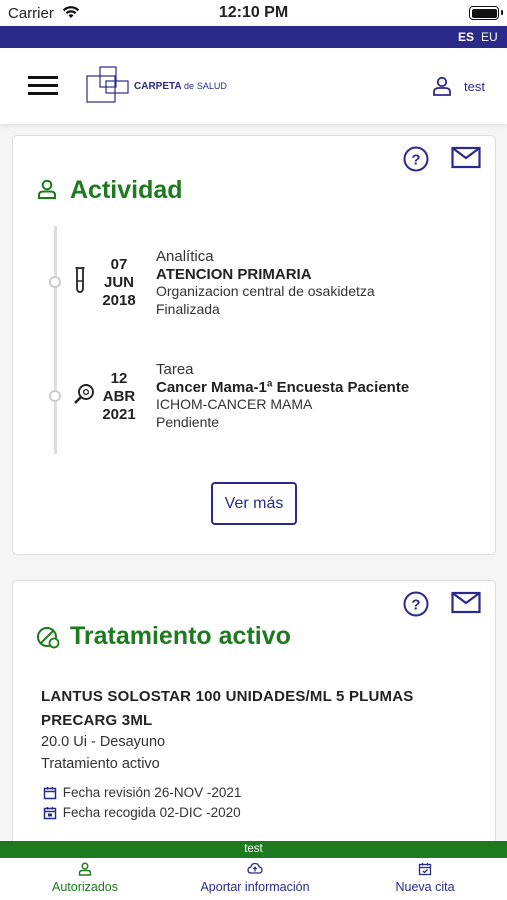 The height and width of the screenshot is (900, 507). What do you see at coordinates (423, 878) in the screenshot?
I see `tab-nueva-cita: Nueva cita` at bounding box center [423, 878].